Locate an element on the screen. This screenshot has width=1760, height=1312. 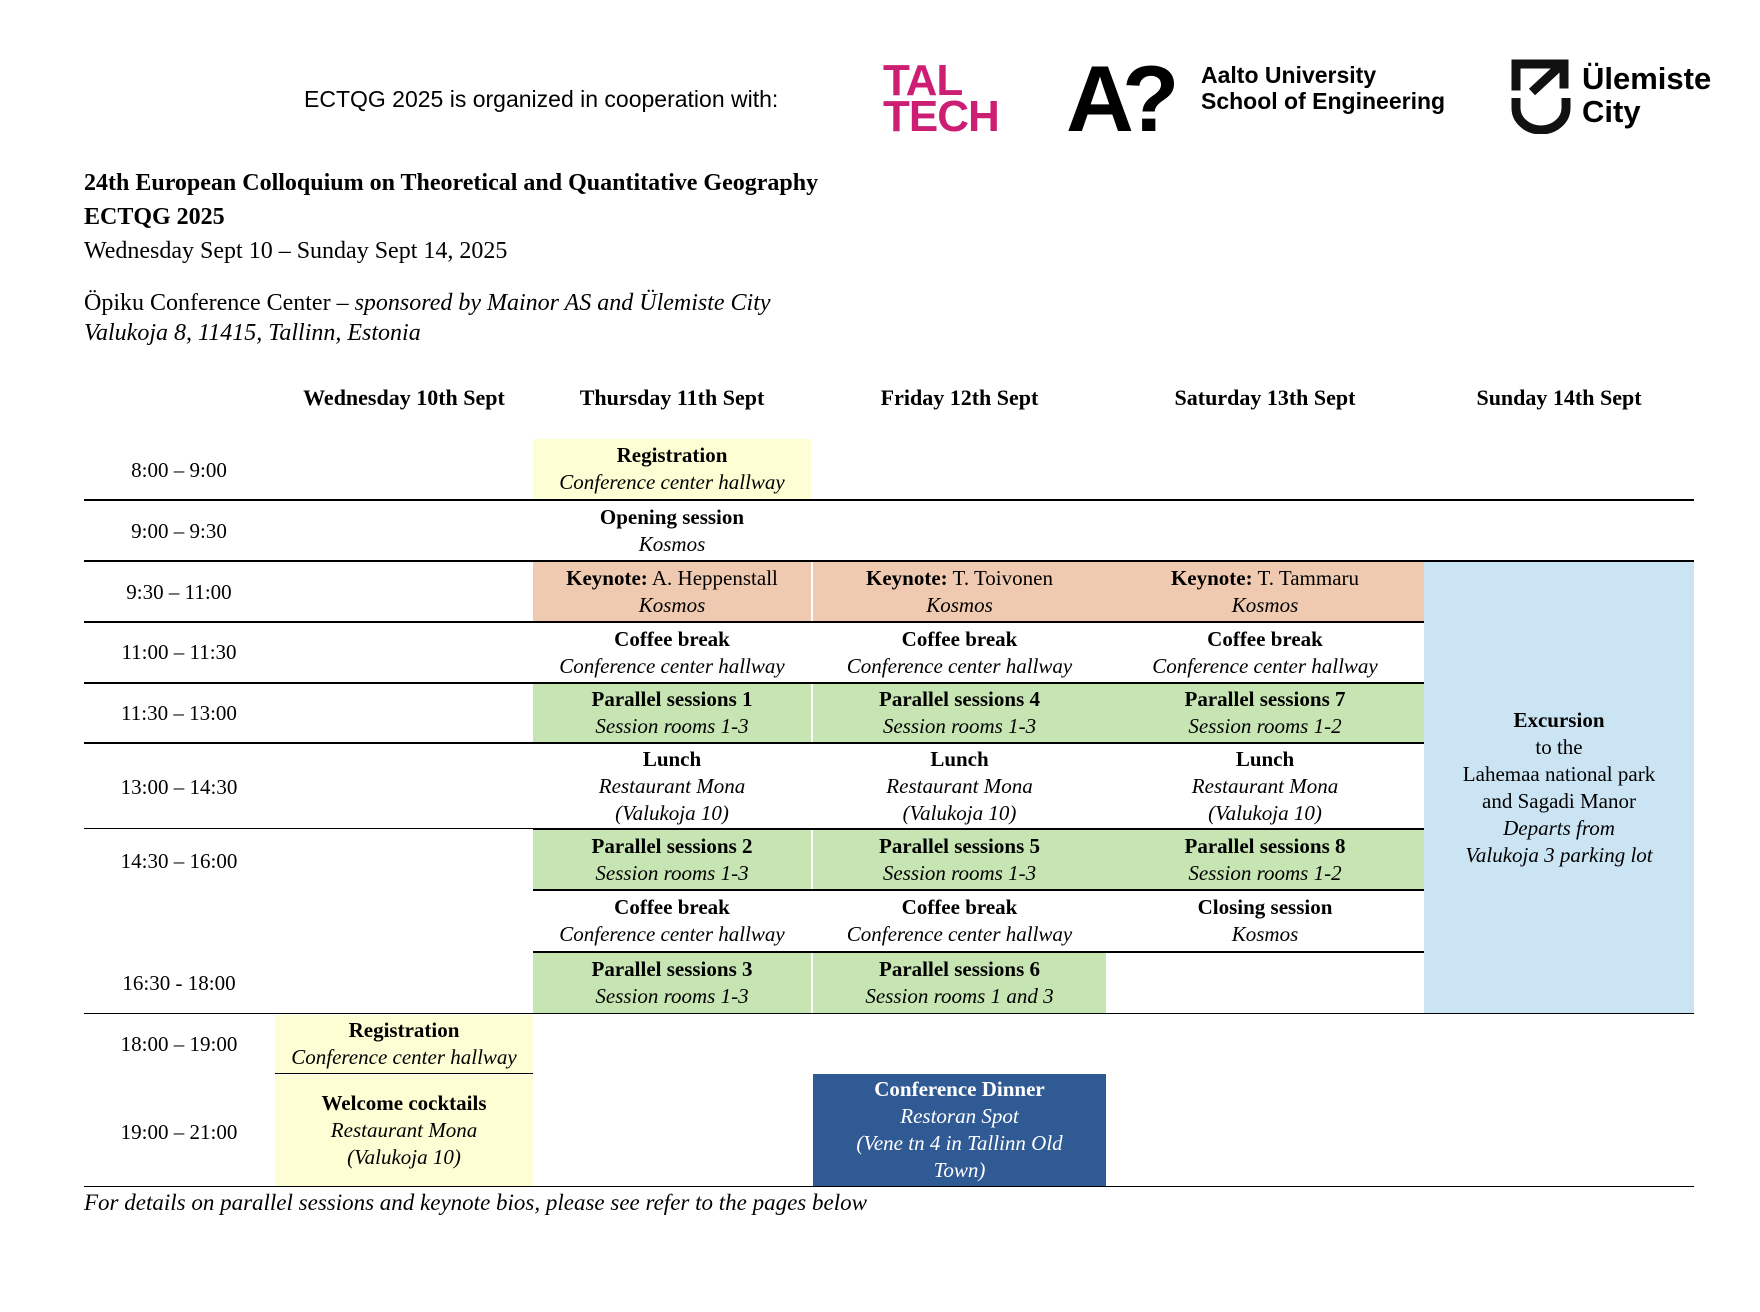
time-slot: 11:30 – 13:00 is located at coordinates (179, 713).